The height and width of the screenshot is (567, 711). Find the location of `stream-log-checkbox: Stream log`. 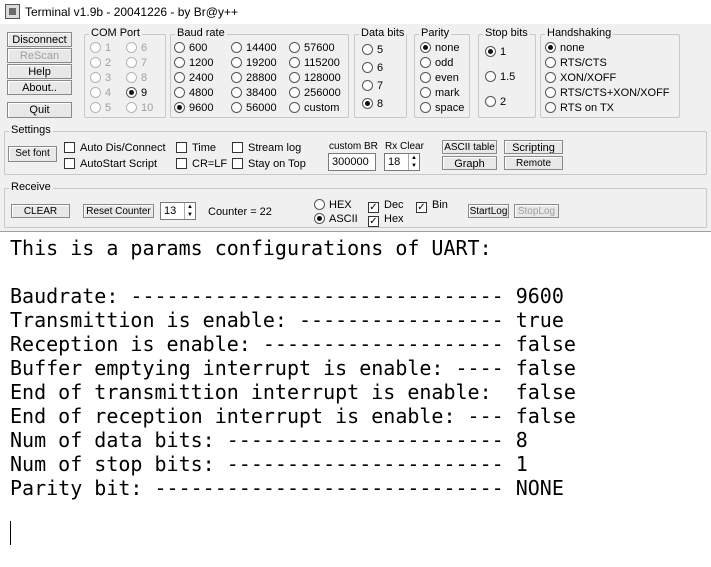

stream-log-checkbox: Stream log is located at coordinates (266, 148).